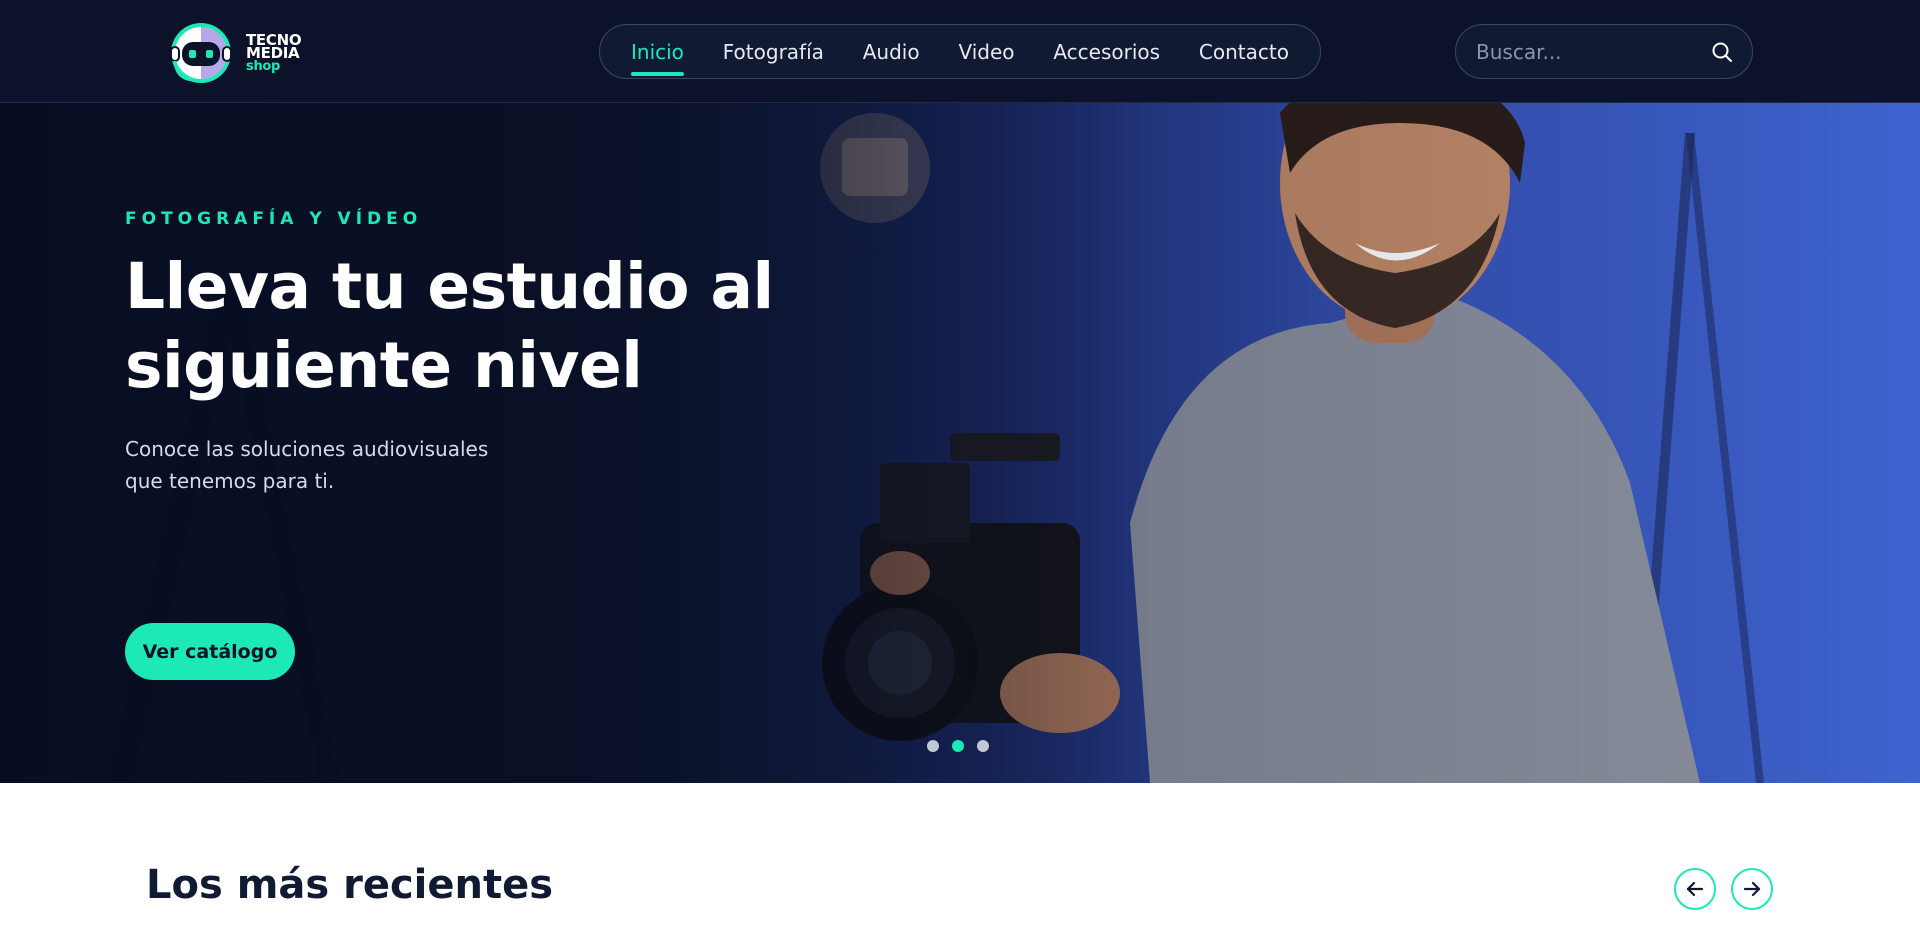 Image resolution: width=1920 pixels, height=950 pixels. What do you see at coordinates (657, 58) in the screenshot?
I see `nav-item-inicio: Inicio` at bounding box center [657, 58].